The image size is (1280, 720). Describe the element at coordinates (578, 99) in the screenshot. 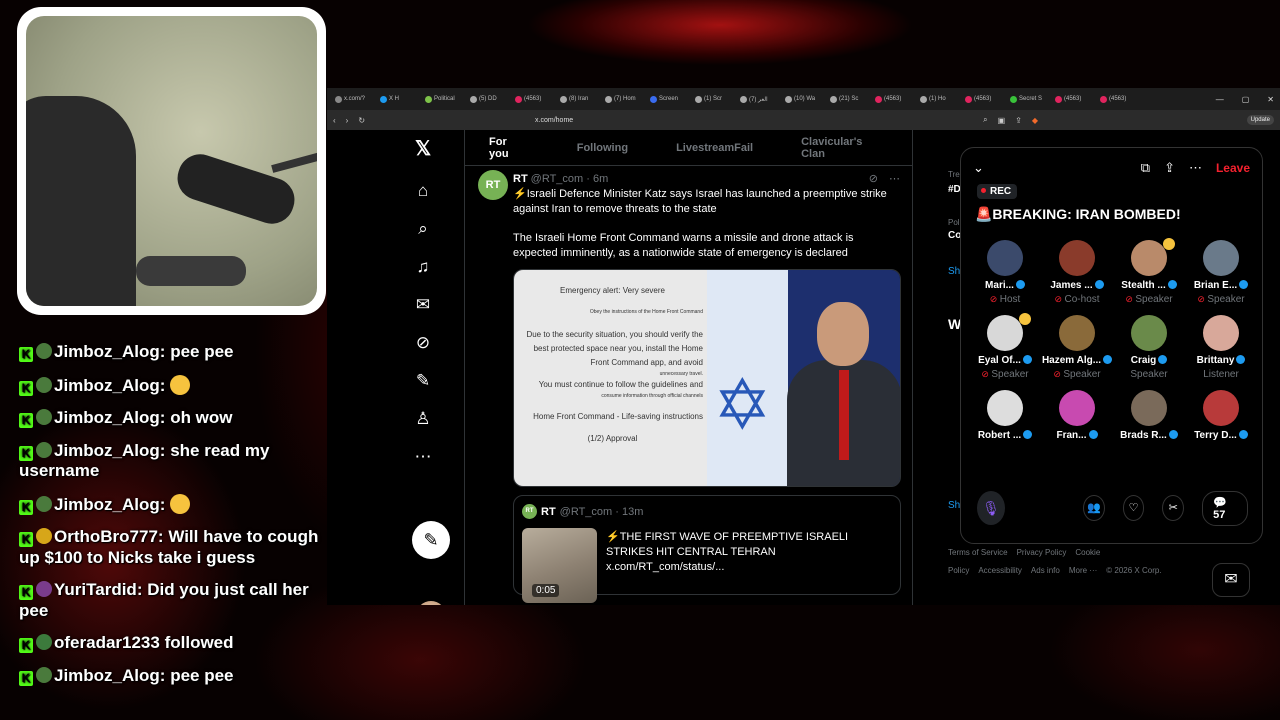

I see `browser-tab: (8) Iran` at that location.